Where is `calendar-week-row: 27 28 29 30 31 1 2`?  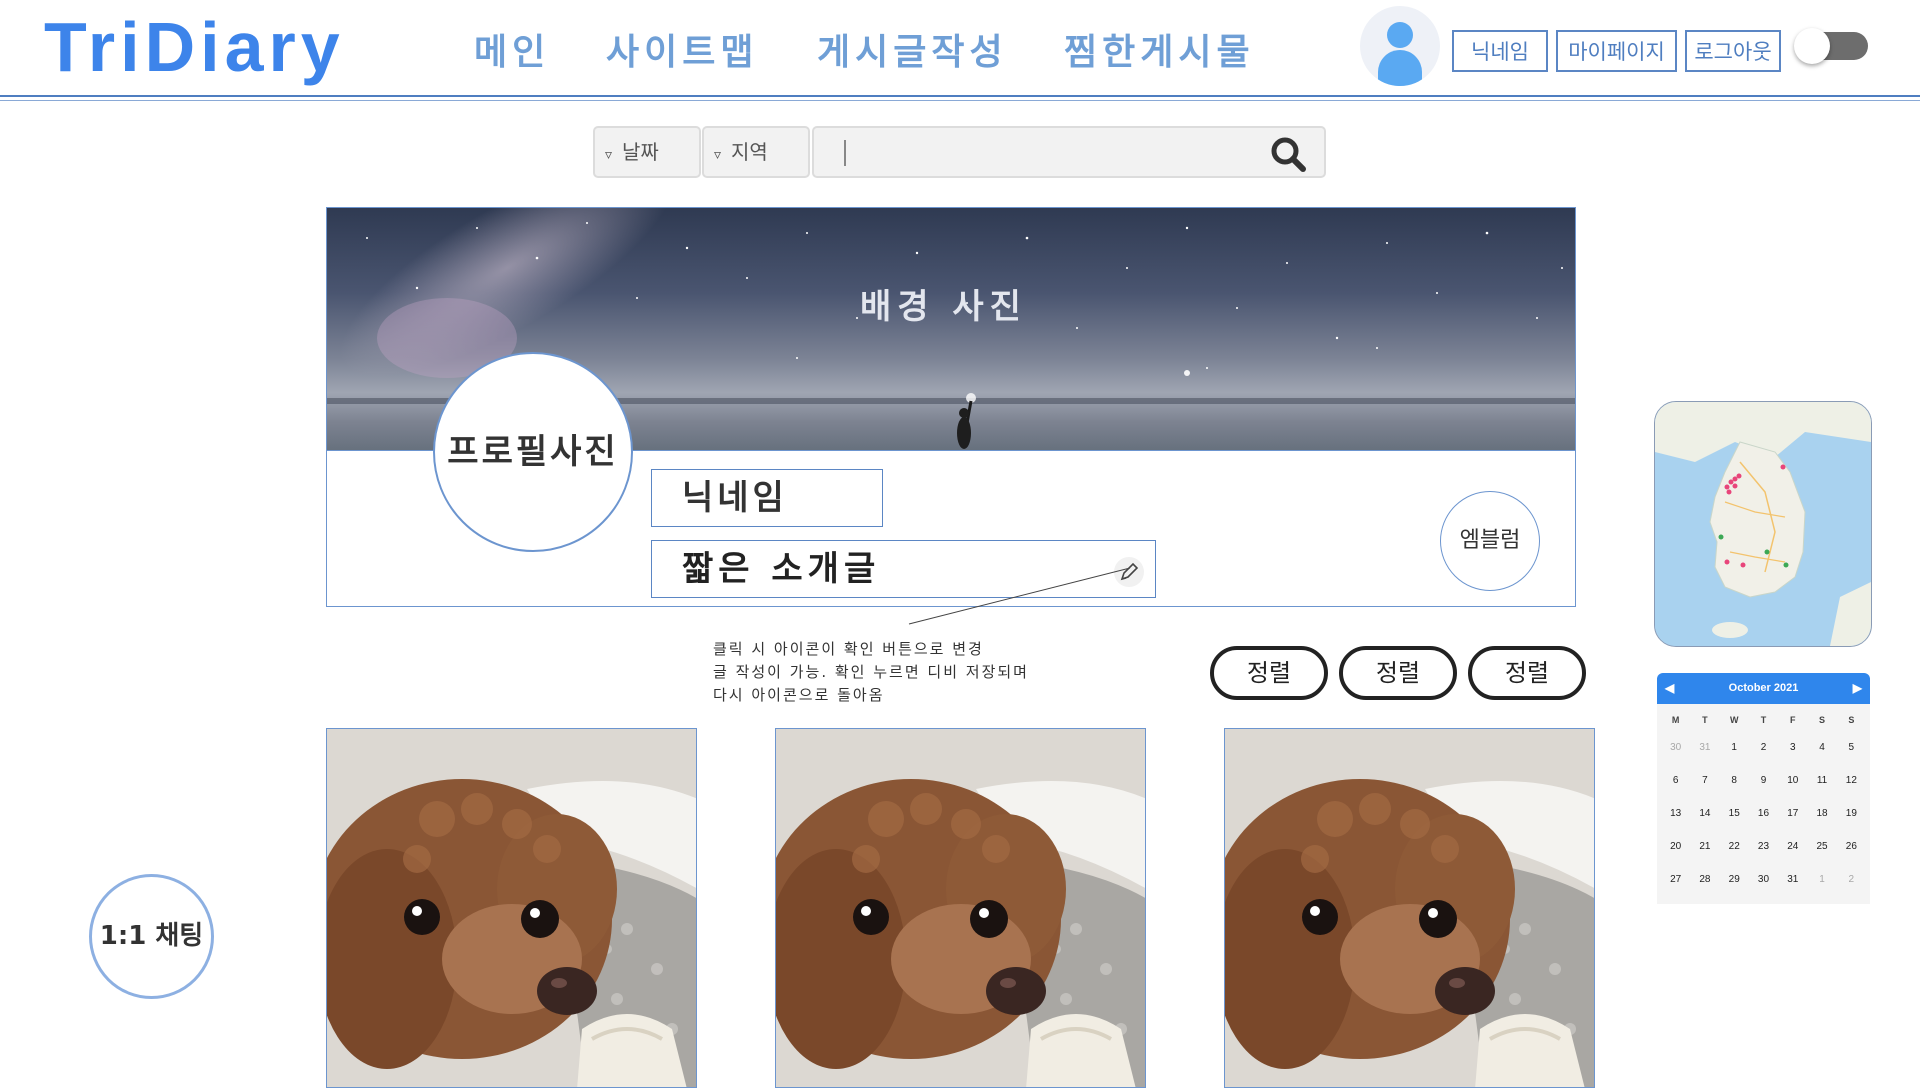 calendar-week-row: 27 28 29 30 31 1 2 is located at coordinates (1763, 879).